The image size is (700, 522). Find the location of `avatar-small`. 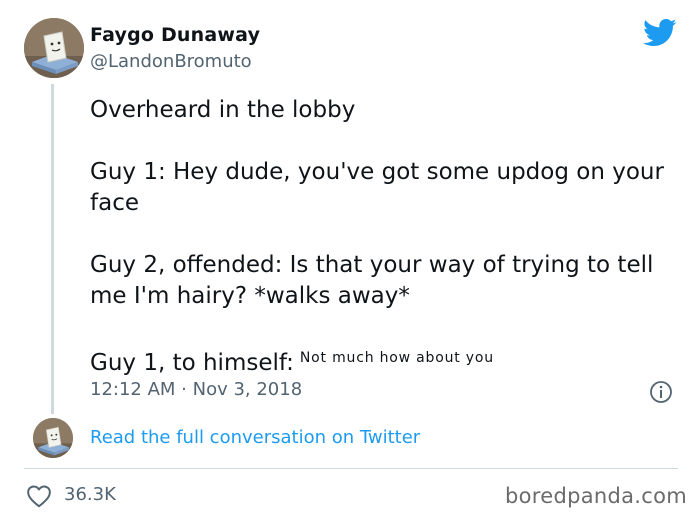

avatar-small is located at coordinates (53, 438).